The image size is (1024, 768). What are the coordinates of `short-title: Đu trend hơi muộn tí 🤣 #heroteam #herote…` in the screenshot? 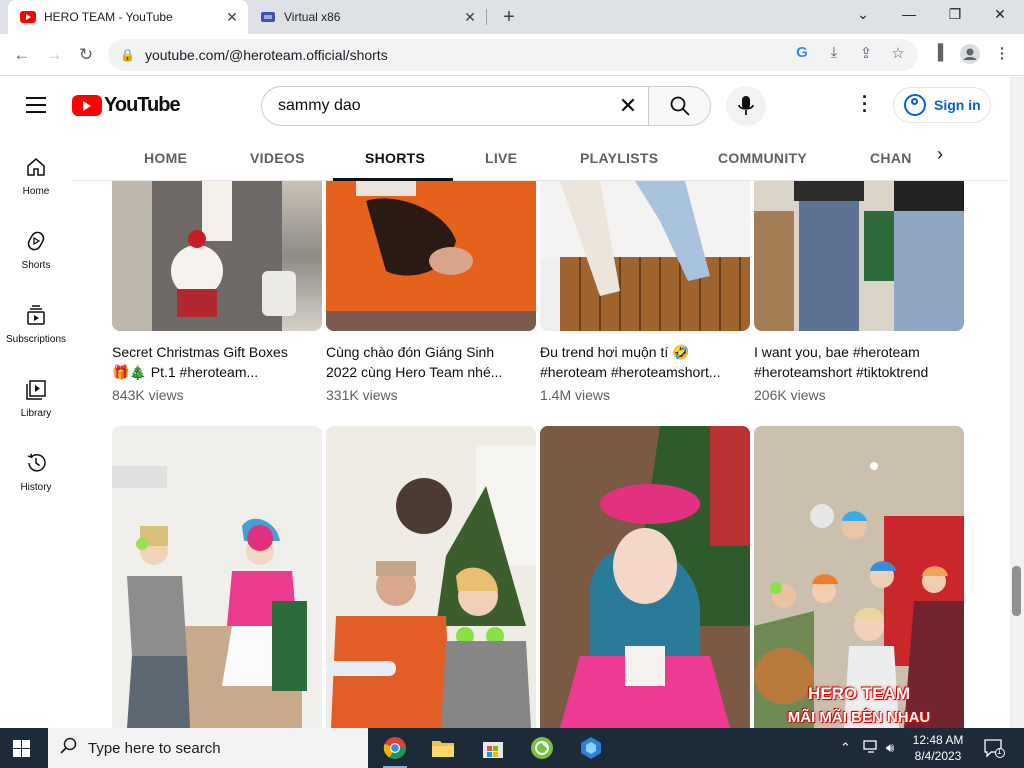 It's located at (645, 362).